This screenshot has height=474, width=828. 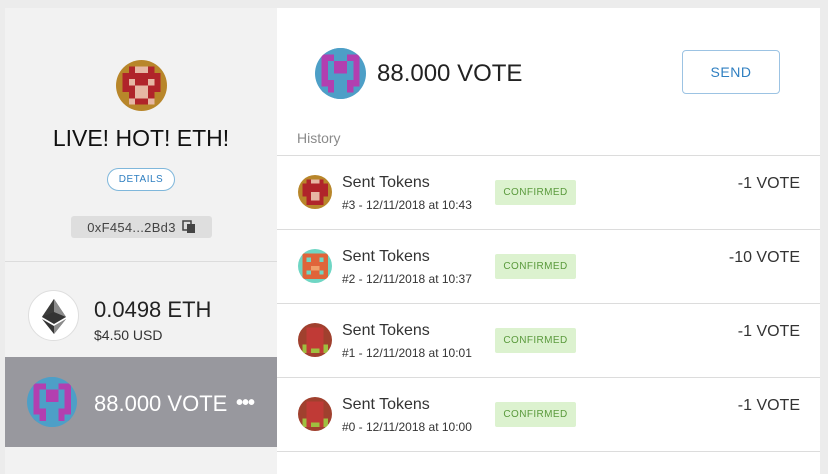 I want to click on token-balance-heading: 88.000 VOTE, so click(x=450, y=73).